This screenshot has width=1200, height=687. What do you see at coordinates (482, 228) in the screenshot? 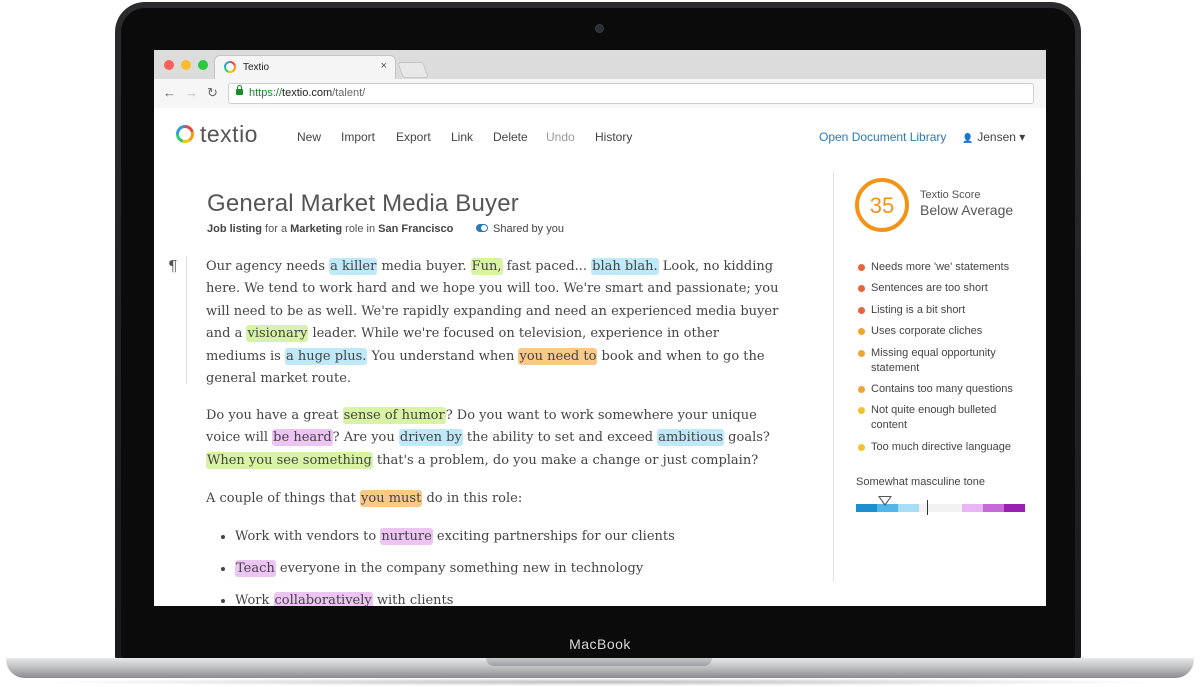
I see `shared-toggle` at bounding box center [482, 228].